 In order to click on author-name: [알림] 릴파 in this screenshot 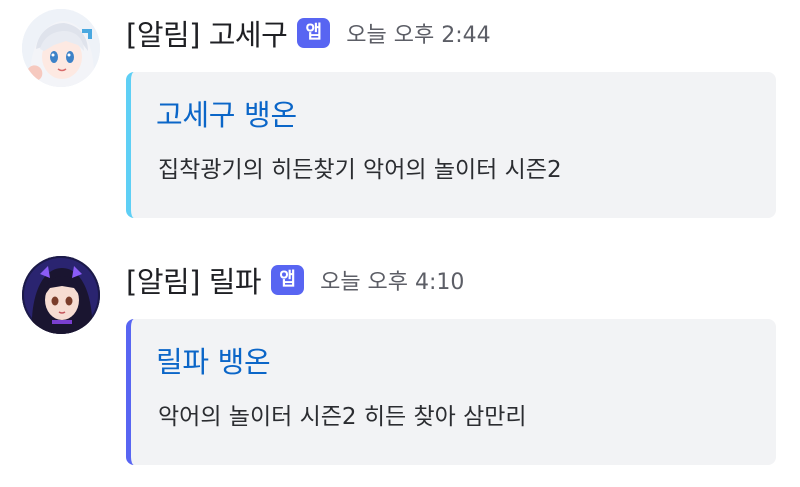, I will do `click(194, 280)`.